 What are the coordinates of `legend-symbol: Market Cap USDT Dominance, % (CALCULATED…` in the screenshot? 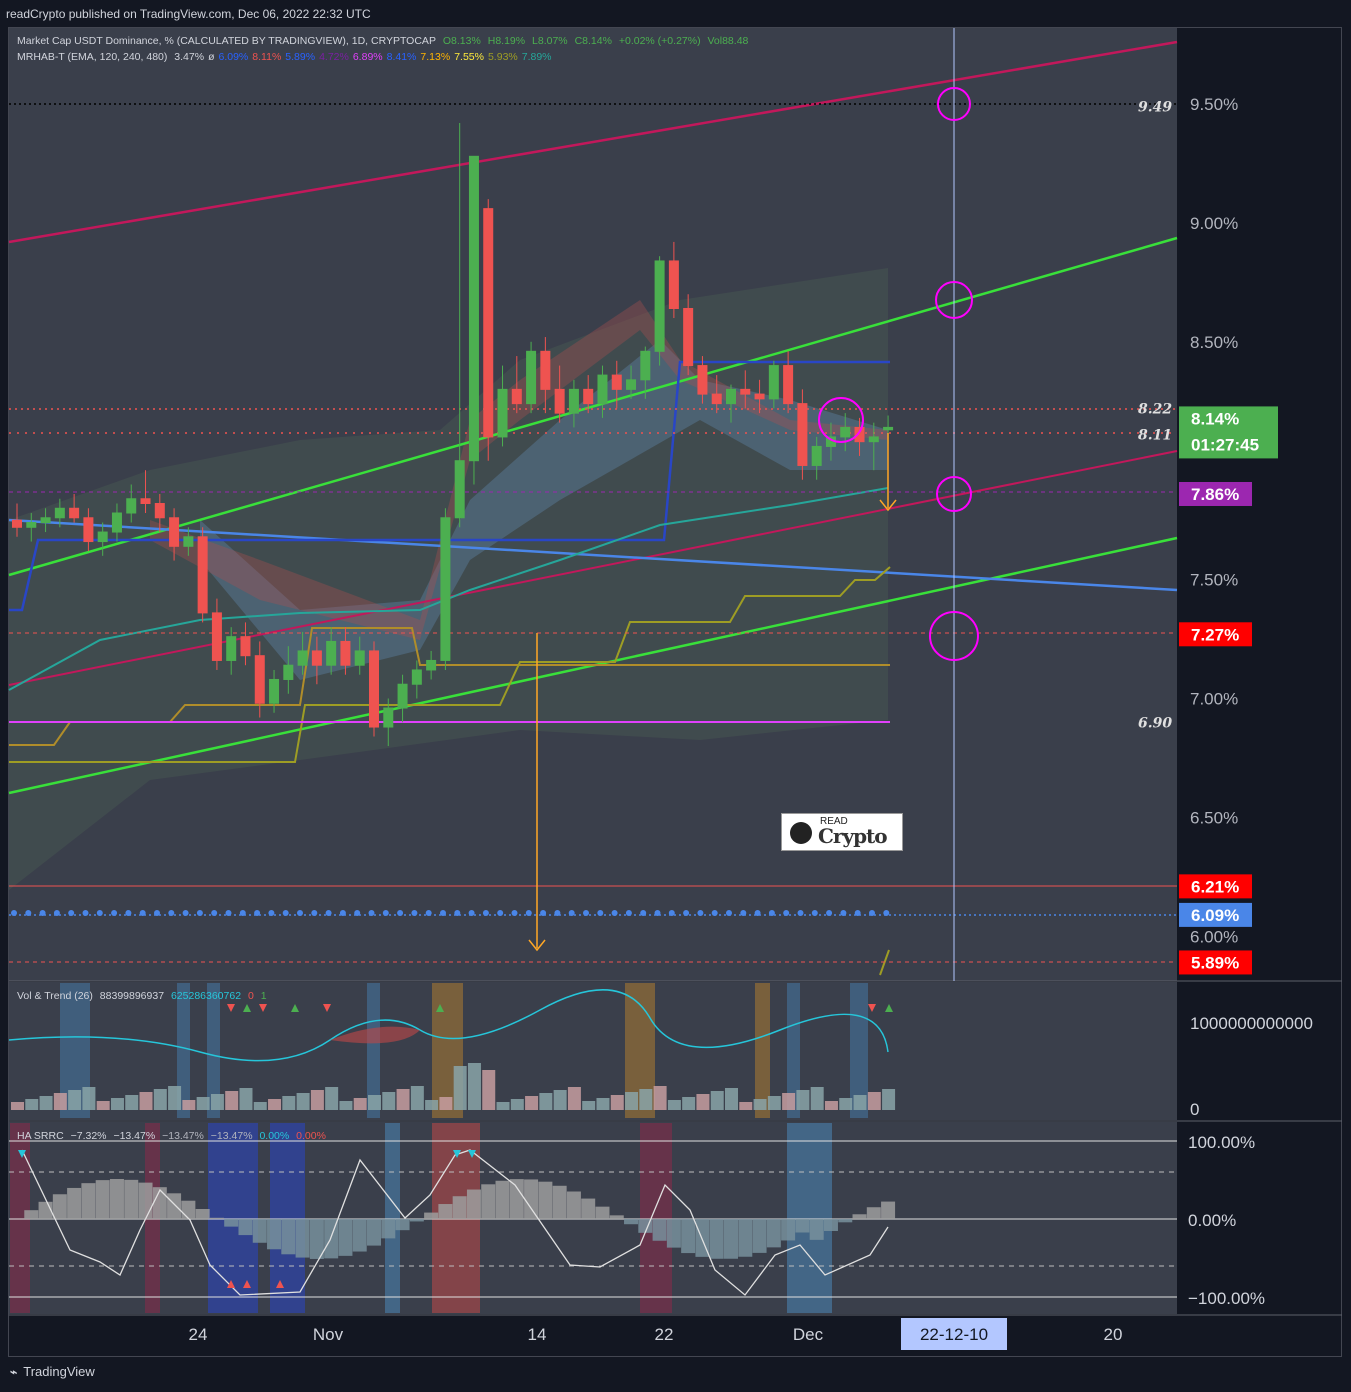 It's located at (226, 41).